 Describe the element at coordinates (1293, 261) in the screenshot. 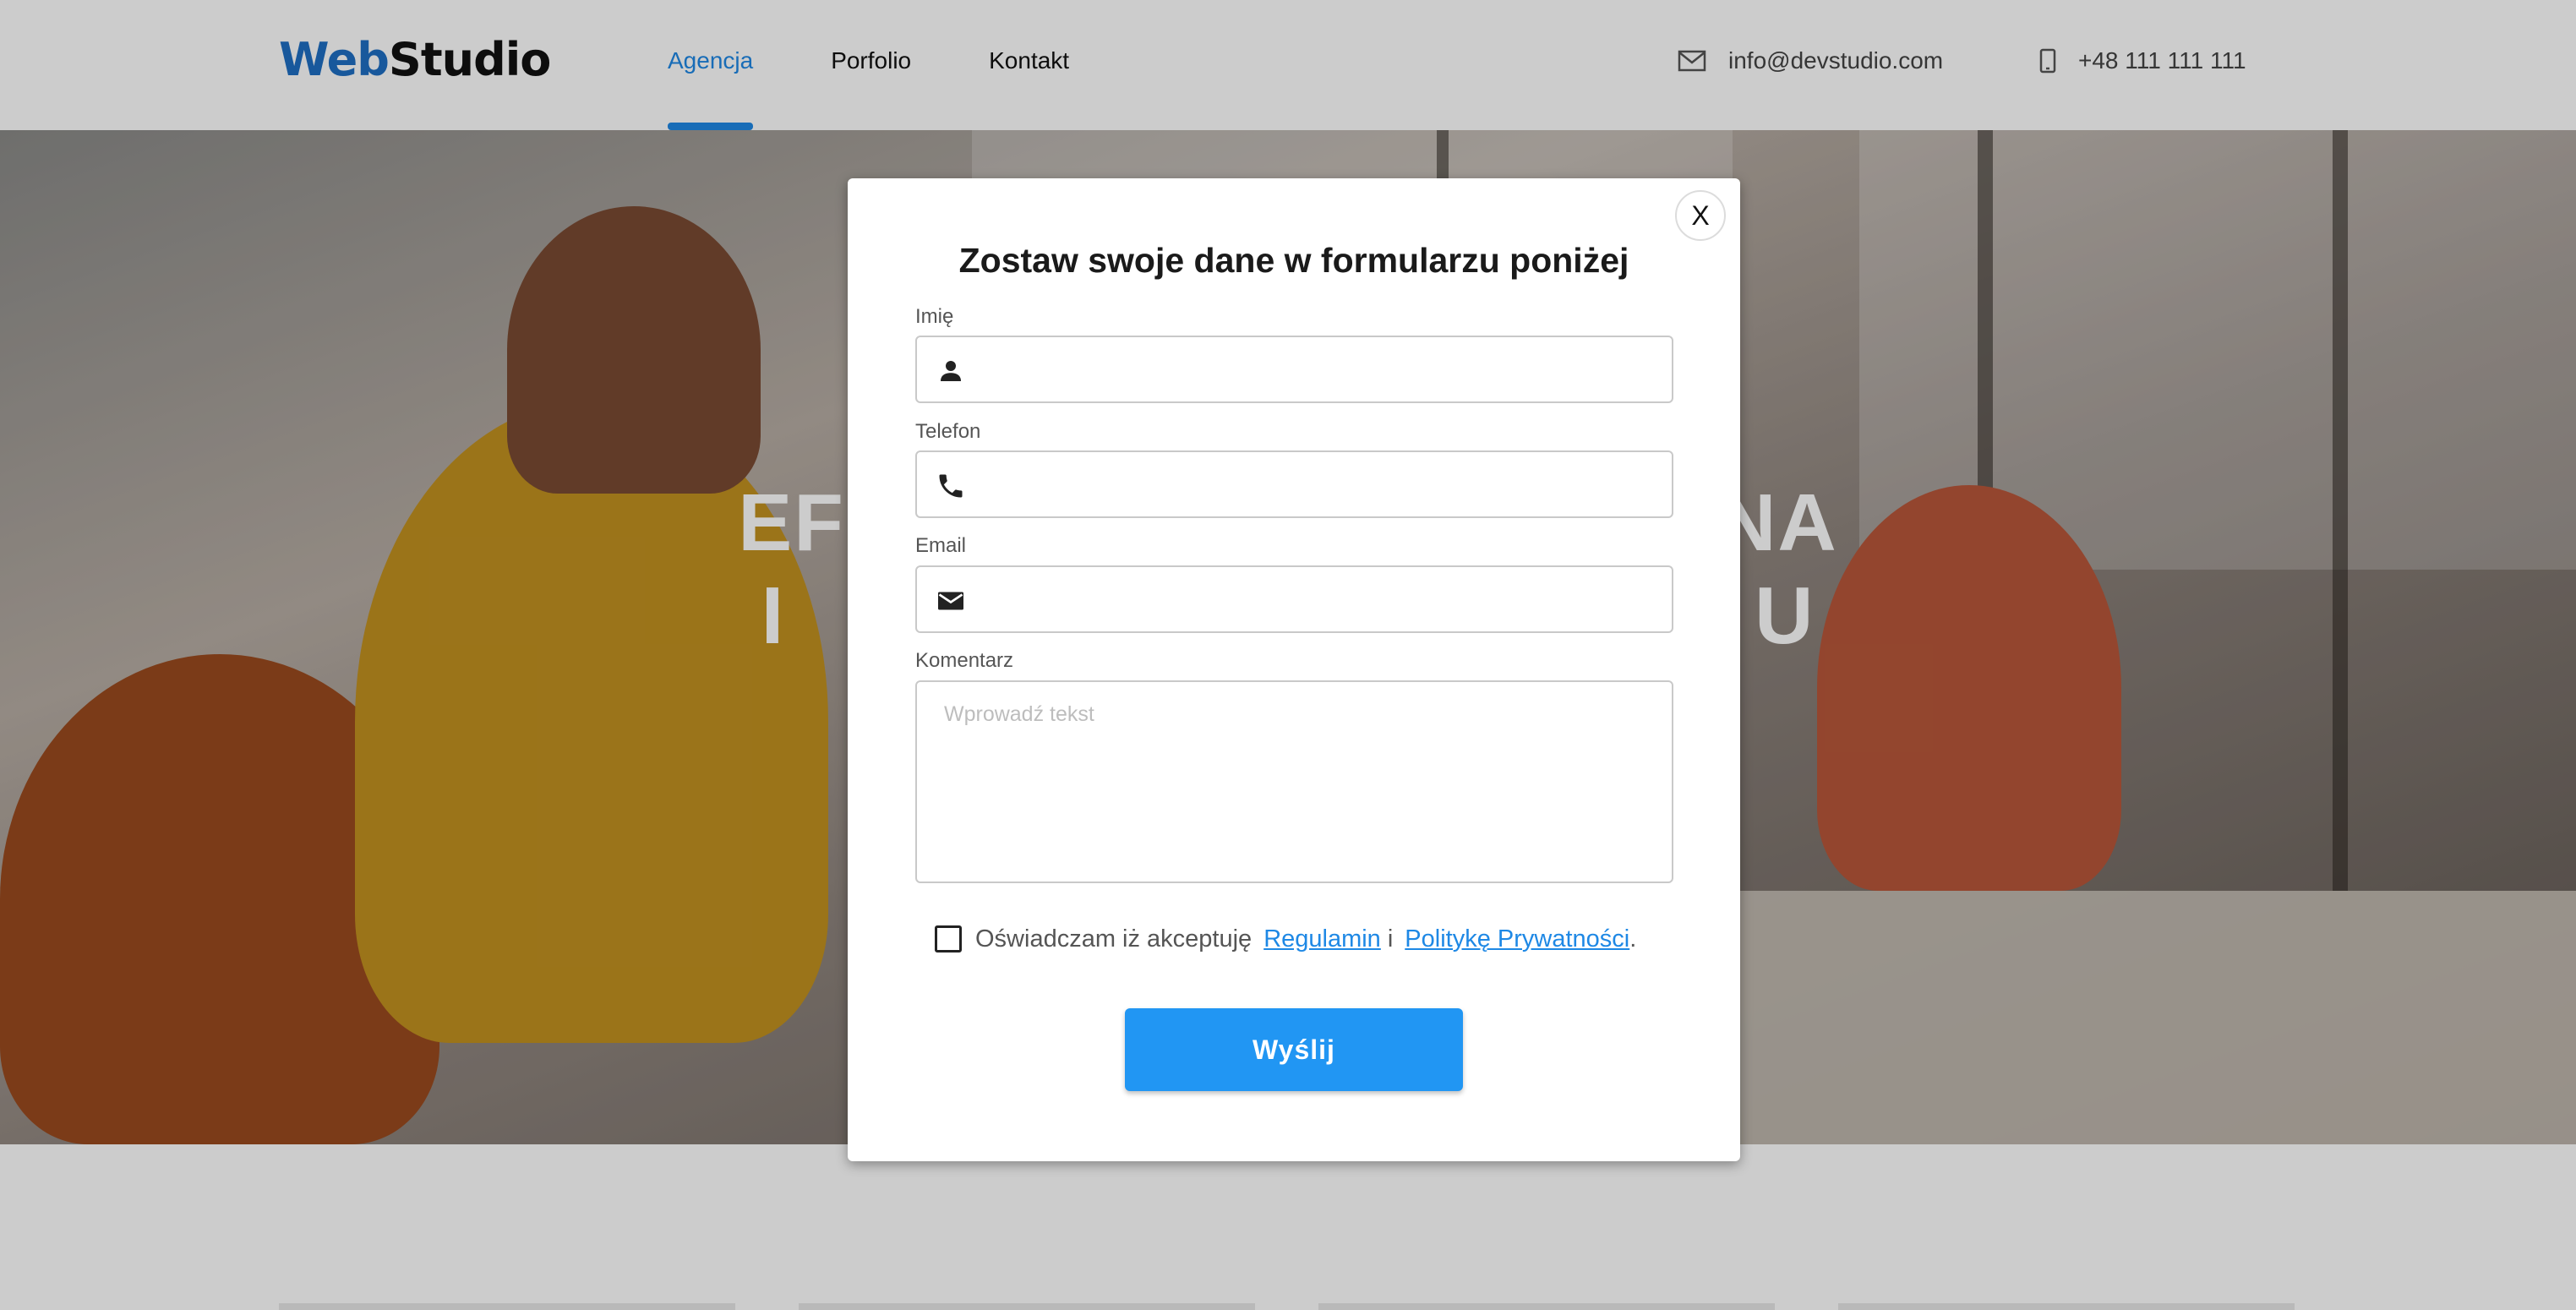

I see `modal-title: Zostaw swoje dane w formularzu poniżej` at that location.